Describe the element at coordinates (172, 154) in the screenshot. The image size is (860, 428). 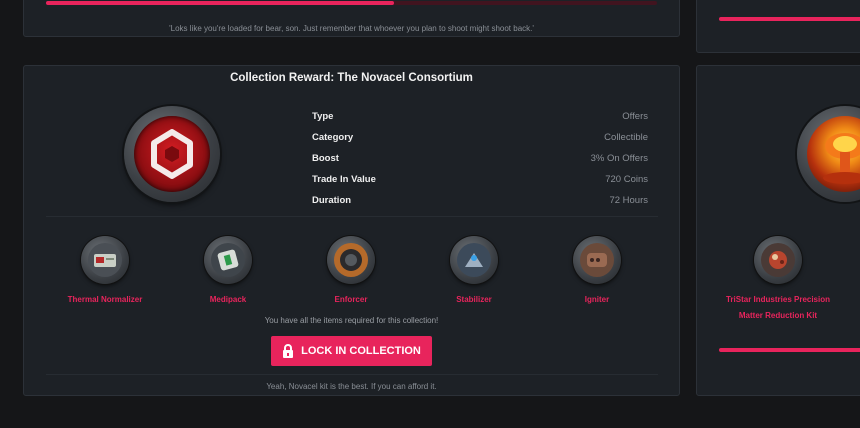
I see `novacel-hexagon-icon` at that location.